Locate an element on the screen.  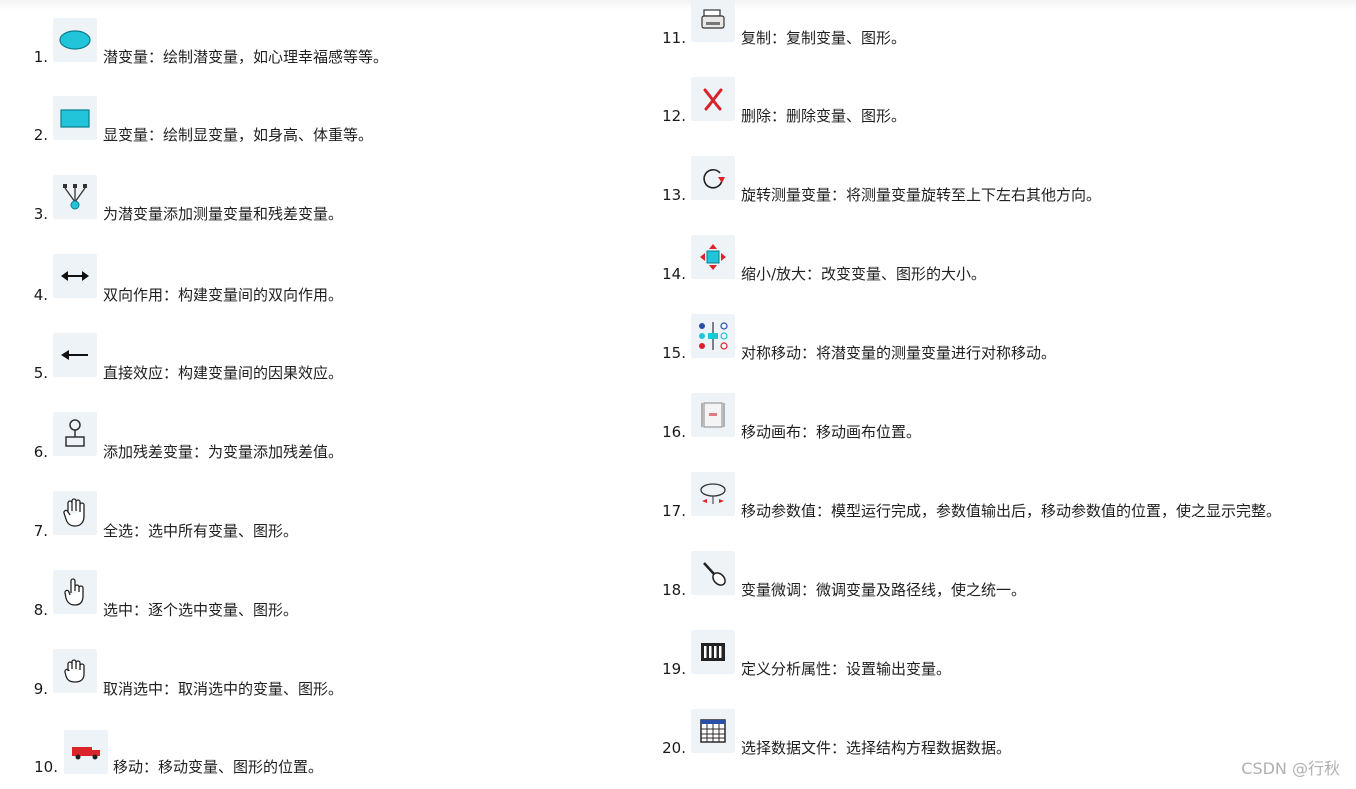
item-number: 16. is located at coordinates (674, 432).